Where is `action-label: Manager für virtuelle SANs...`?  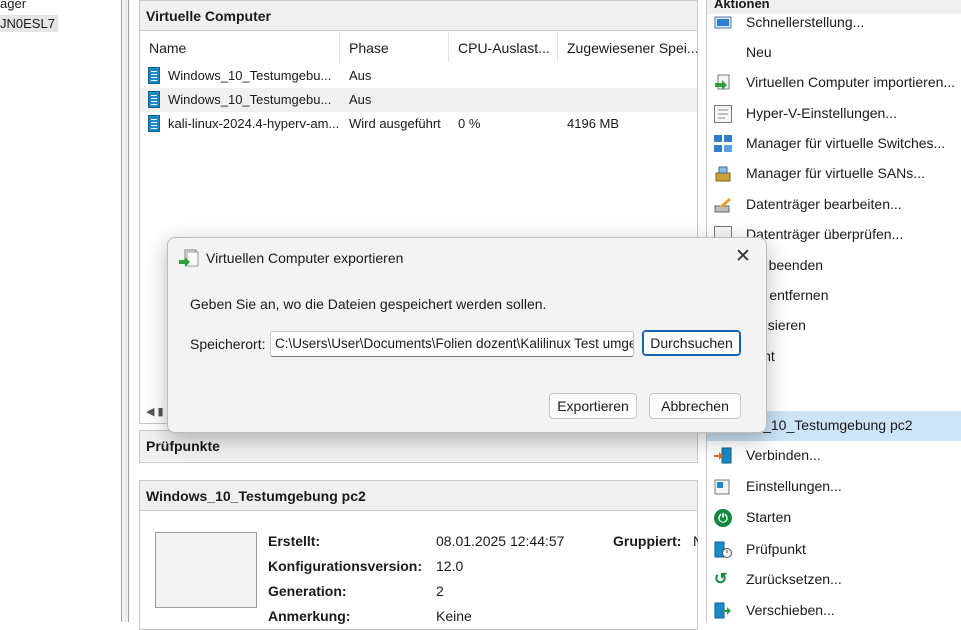
action-label: Manager für virtuelle SANs... is located at coordinates (835, 173).